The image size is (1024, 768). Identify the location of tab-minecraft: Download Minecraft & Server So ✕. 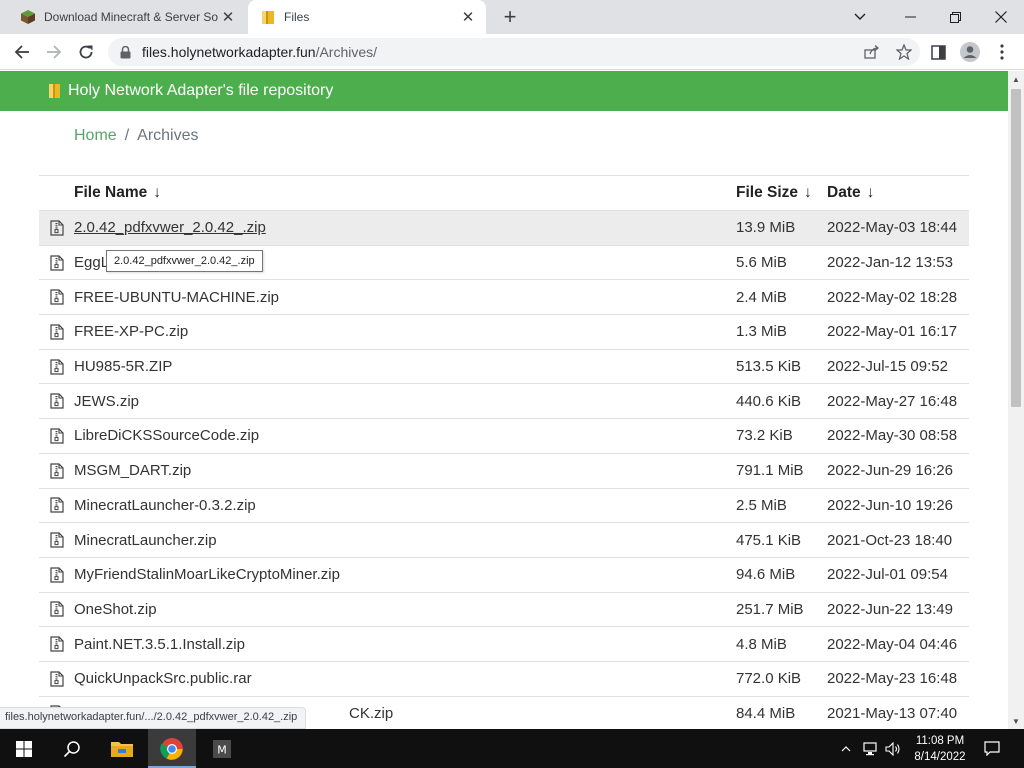
(127, 17).